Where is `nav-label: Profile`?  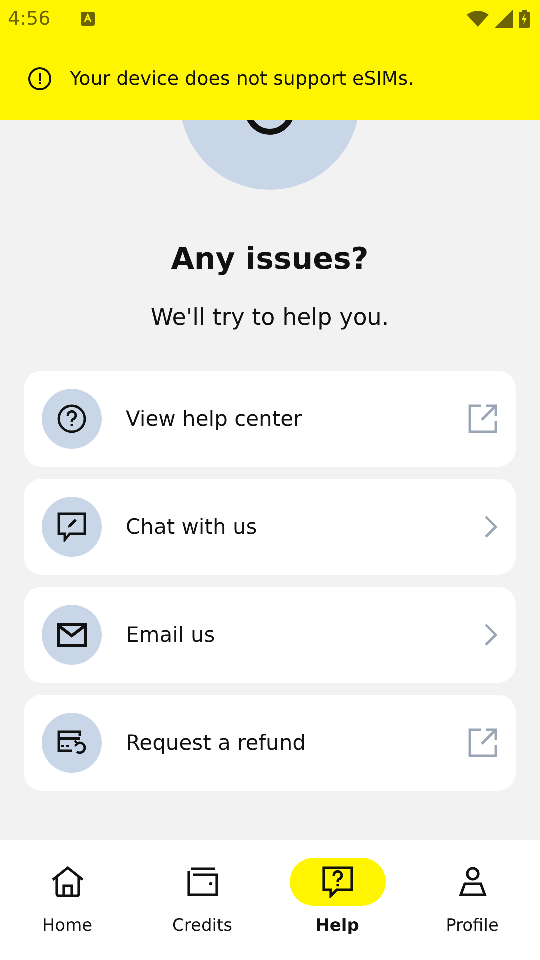 nav-label: Profile is located at coordinates (472, 926).